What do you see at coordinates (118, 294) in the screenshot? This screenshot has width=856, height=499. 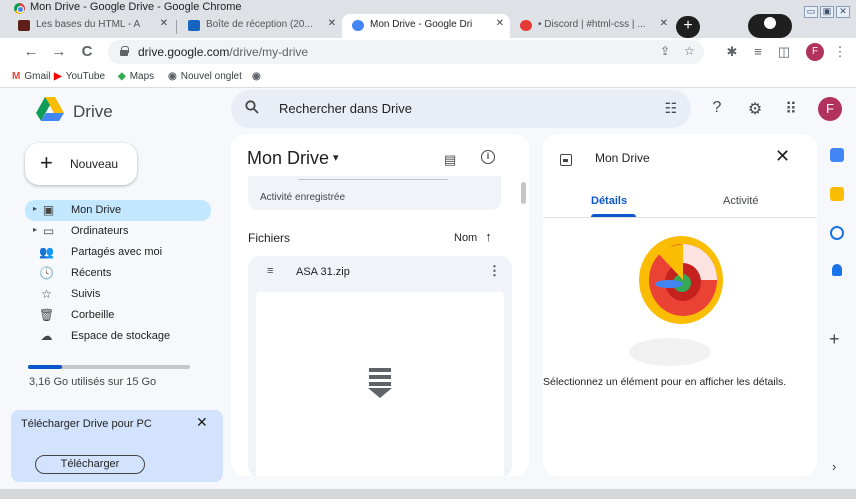 I see `sidebar-item-starred: ☆ Suivis` at bounding box center [118, 294].